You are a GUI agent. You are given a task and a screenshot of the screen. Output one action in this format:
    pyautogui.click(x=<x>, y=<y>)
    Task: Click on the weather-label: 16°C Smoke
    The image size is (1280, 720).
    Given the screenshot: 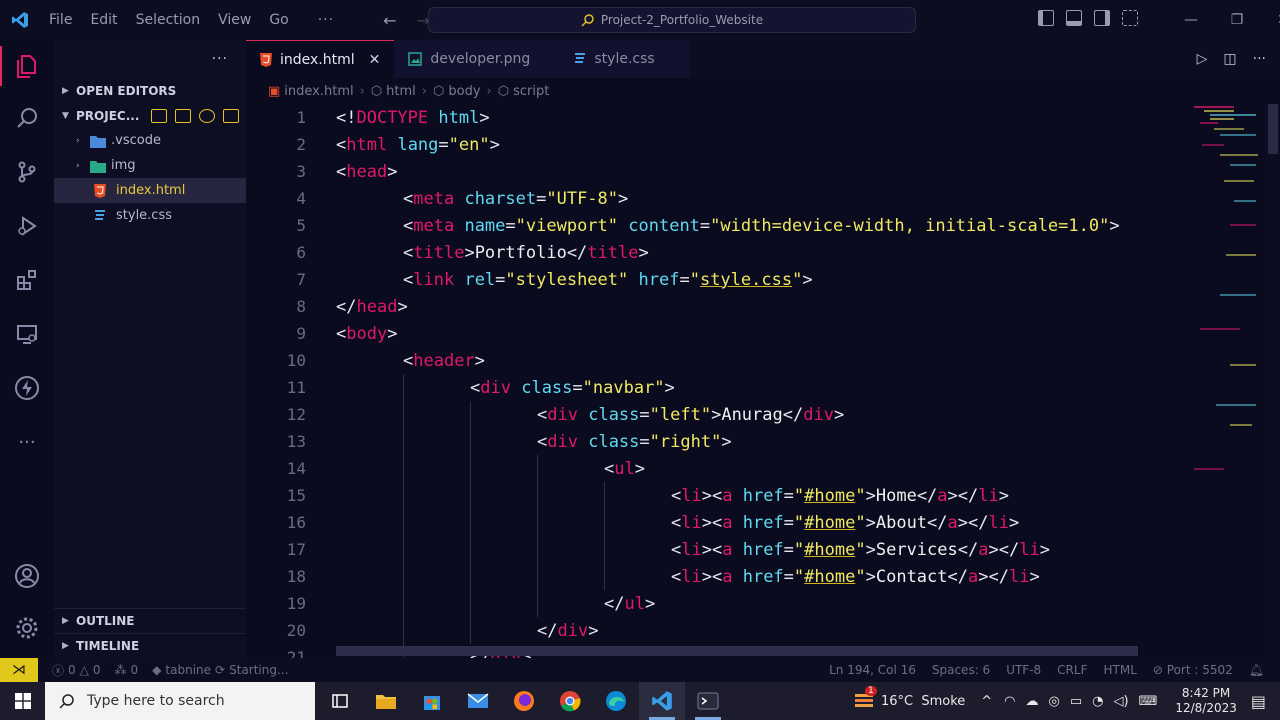 What is the action you would take?
    pyautogui.click(x=923, y=701)
    